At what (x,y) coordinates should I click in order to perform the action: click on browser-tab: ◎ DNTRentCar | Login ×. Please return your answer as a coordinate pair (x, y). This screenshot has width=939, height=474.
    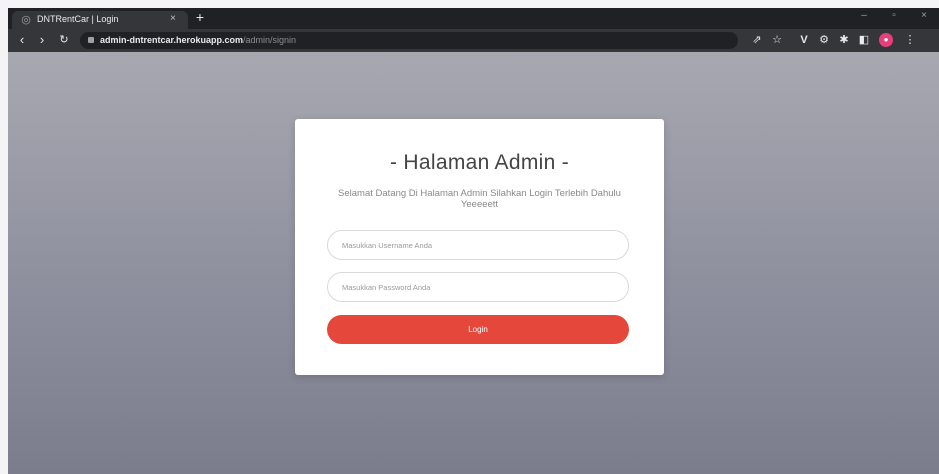
    Looking at the image, I should click on (100, 20).